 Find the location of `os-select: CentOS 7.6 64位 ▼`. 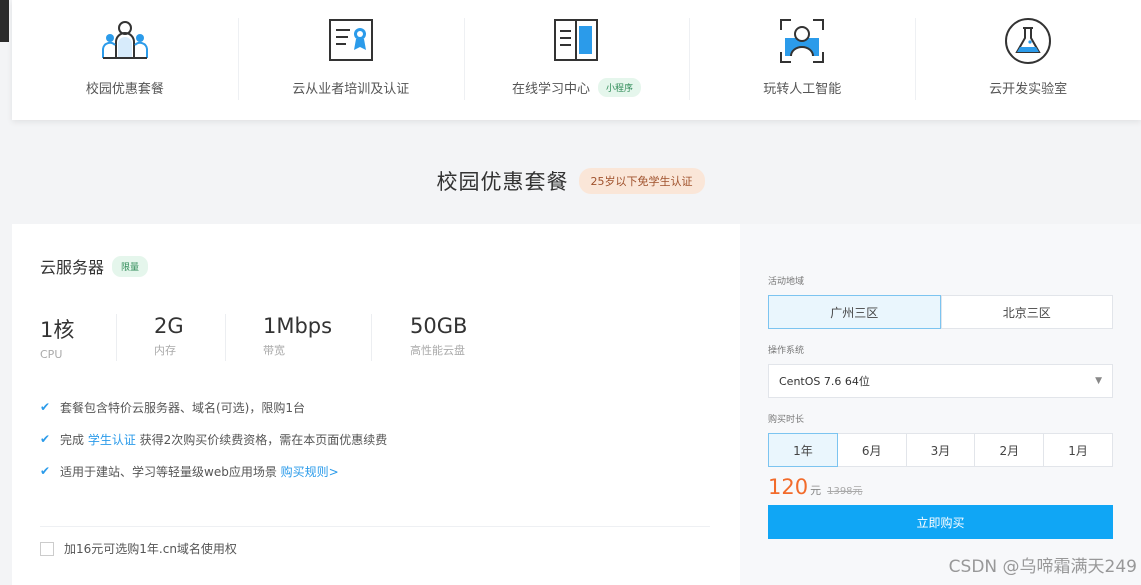

os-select: CentOS 7.6 64位 ▼ is located at coordinates (940, 381).